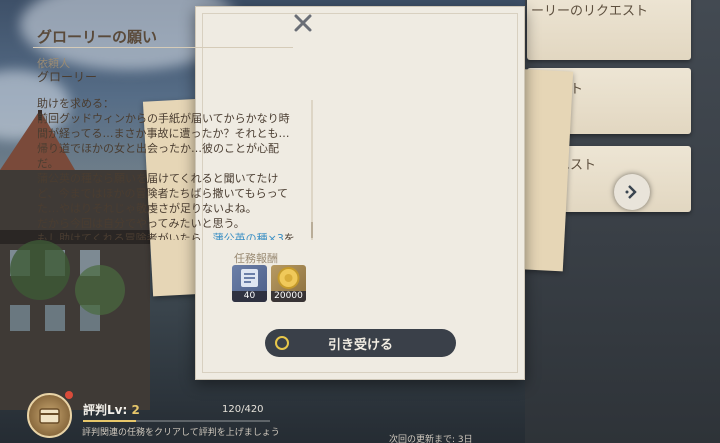  Describe the element at coordinates (289, 236) in the screenshot. I see `description-suffix: を` at that location.